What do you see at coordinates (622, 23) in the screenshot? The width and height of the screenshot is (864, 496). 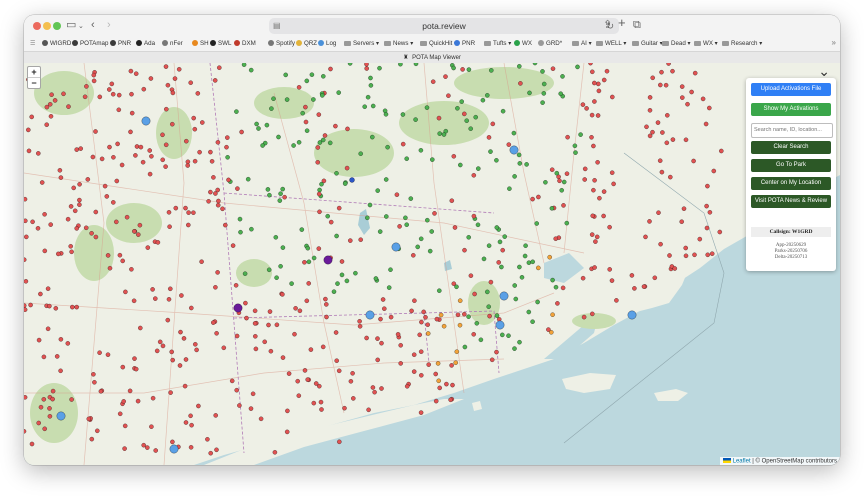 I see `new-tab-button: +` at bounding box center [622, 23].